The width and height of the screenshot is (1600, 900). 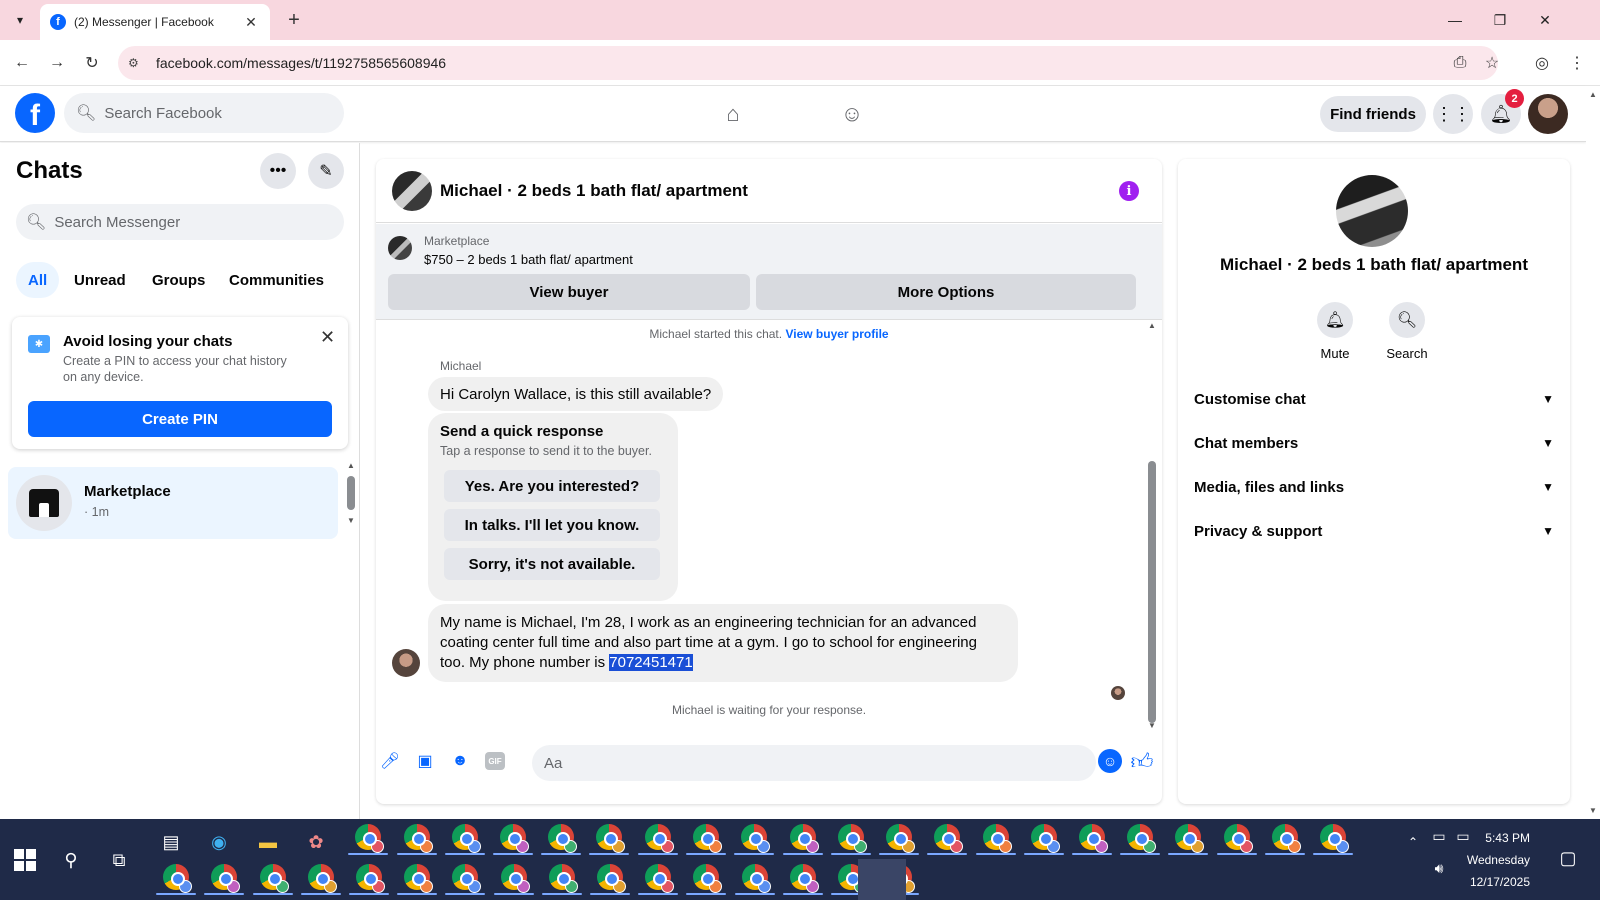 I want to click on photo-icon: ▣, so click(x=425, y=761).